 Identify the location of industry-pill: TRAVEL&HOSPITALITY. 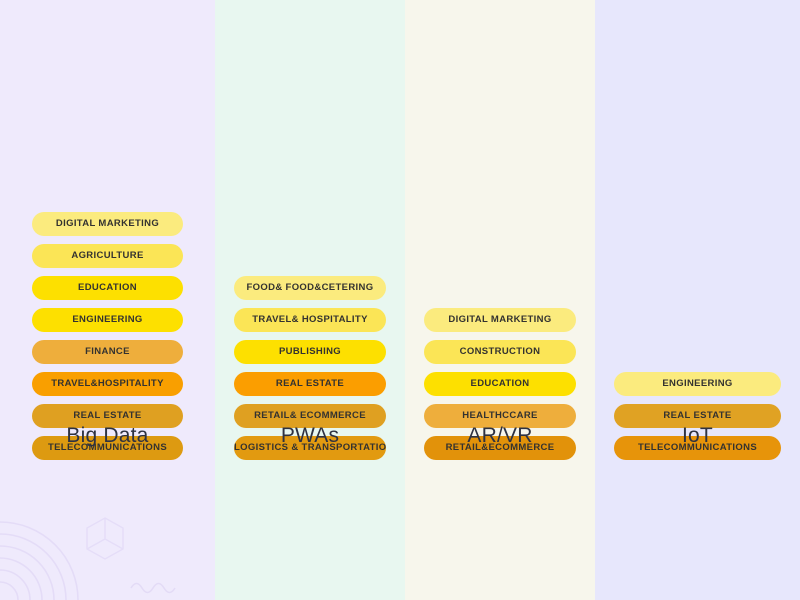
(107, 384).